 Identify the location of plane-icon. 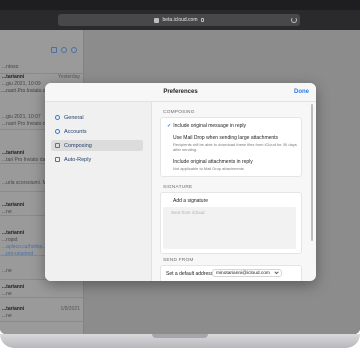
(57, 159).